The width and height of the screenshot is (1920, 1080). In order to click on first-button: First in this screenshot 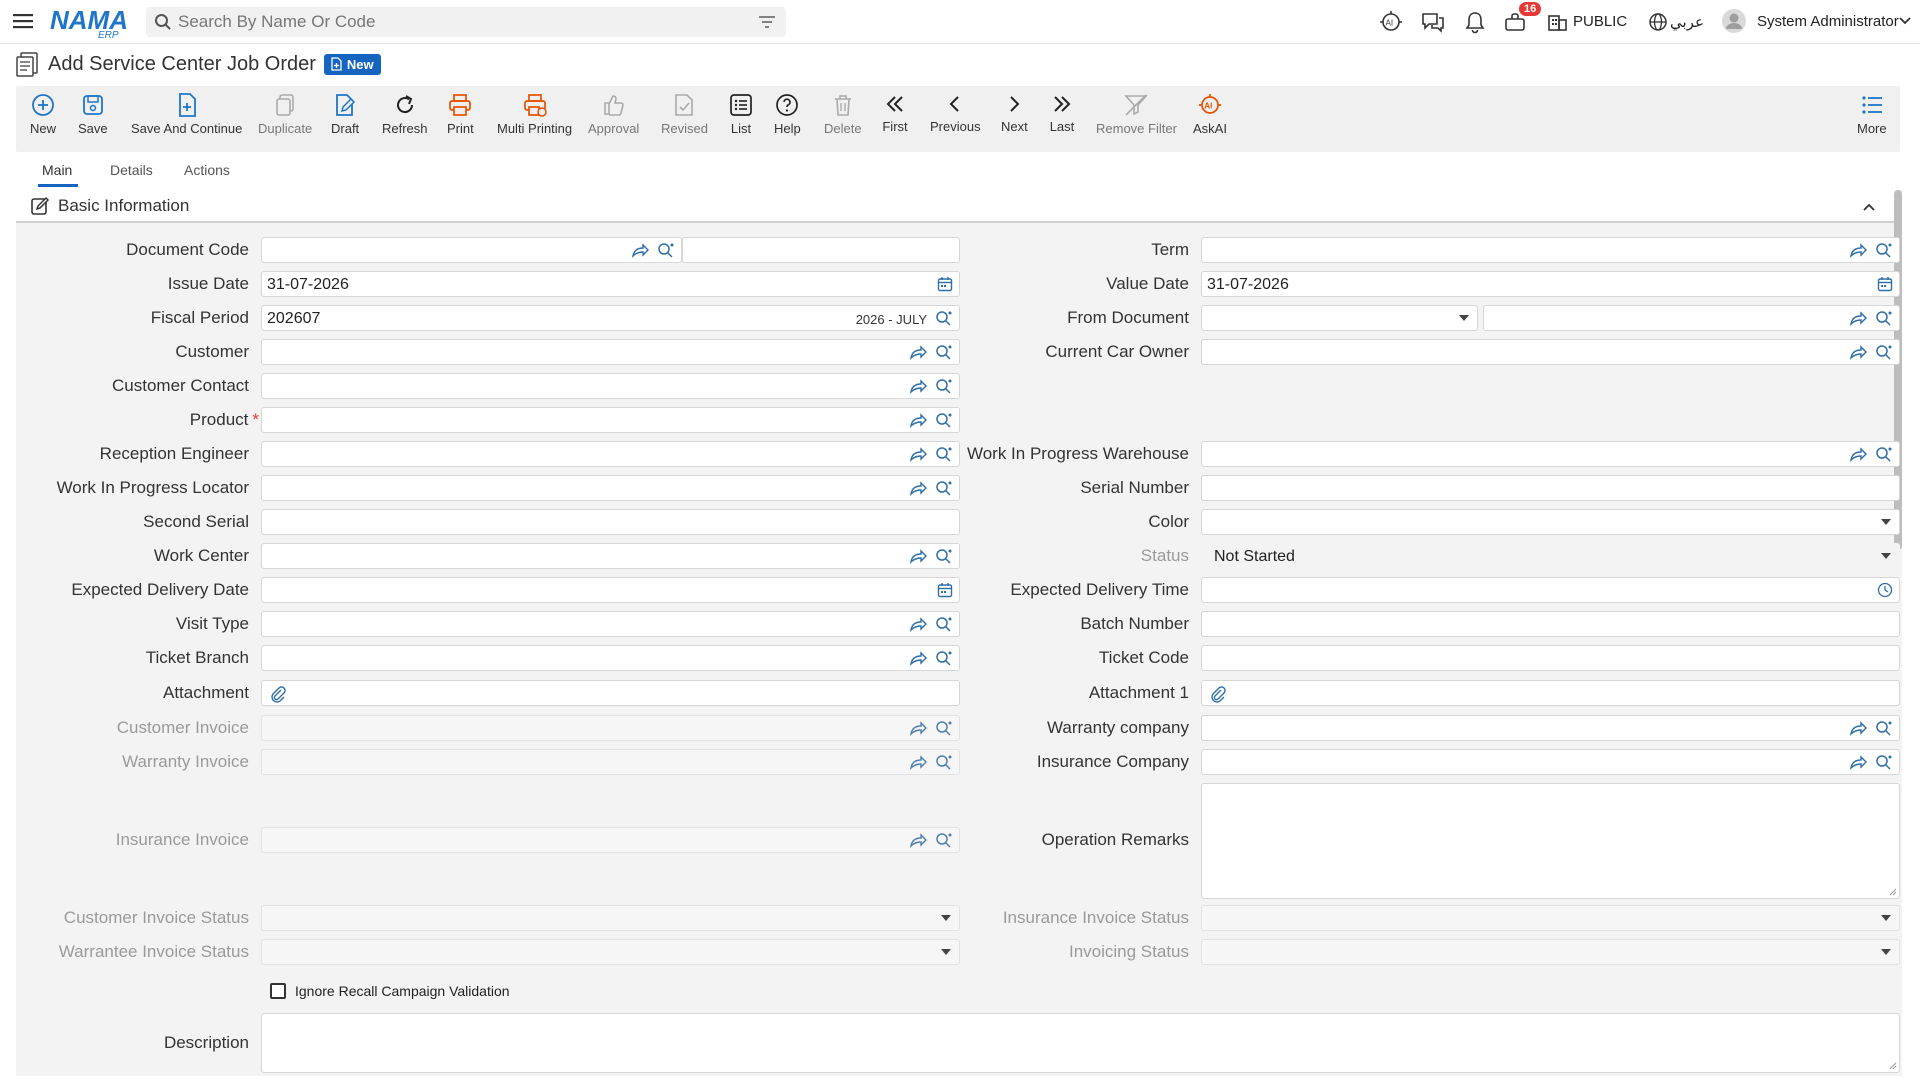, I will do `click(895, 113)`.